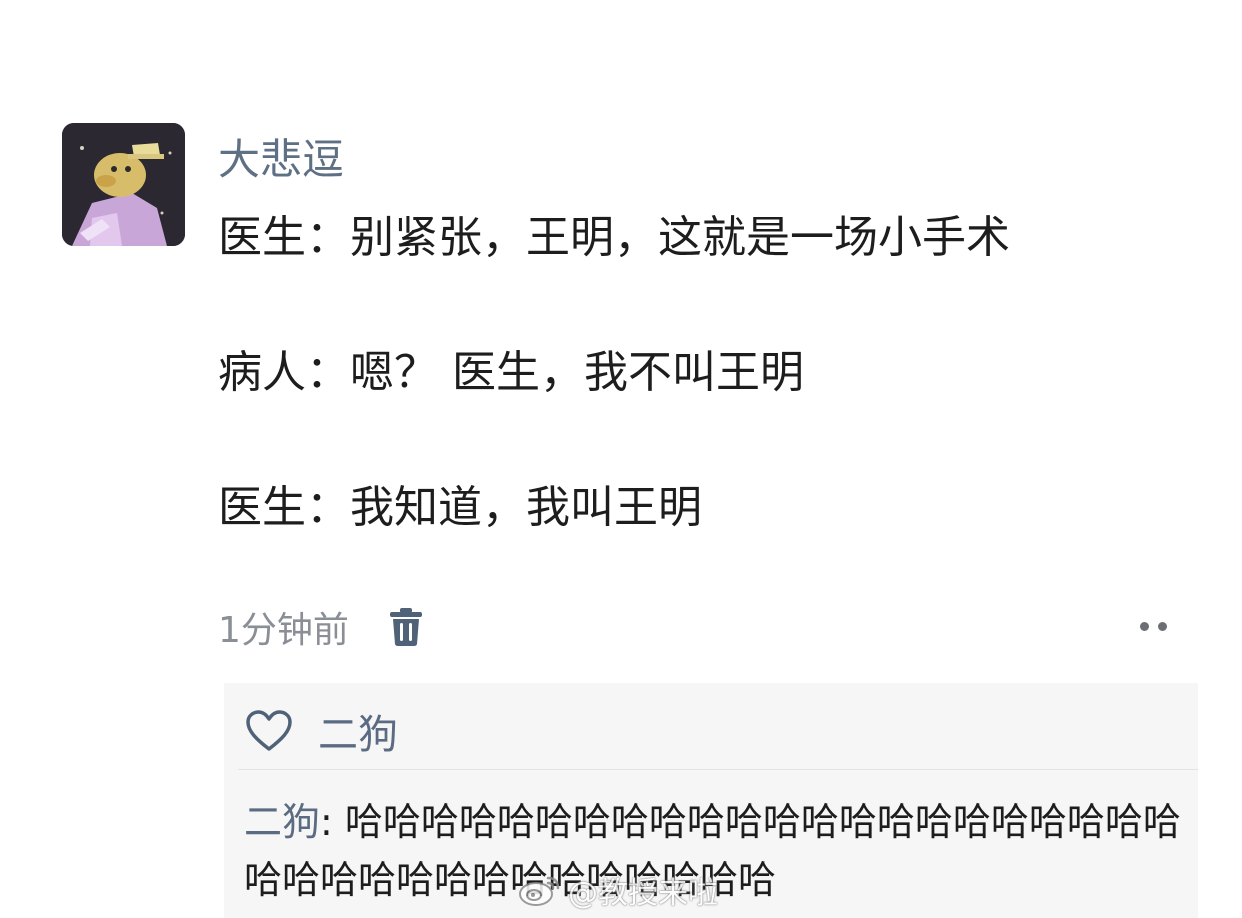  What do you see at coordinates (358, 731) in the screenshot?
I see `liked-by-user: 二狗` at bounding box center [358, 731].